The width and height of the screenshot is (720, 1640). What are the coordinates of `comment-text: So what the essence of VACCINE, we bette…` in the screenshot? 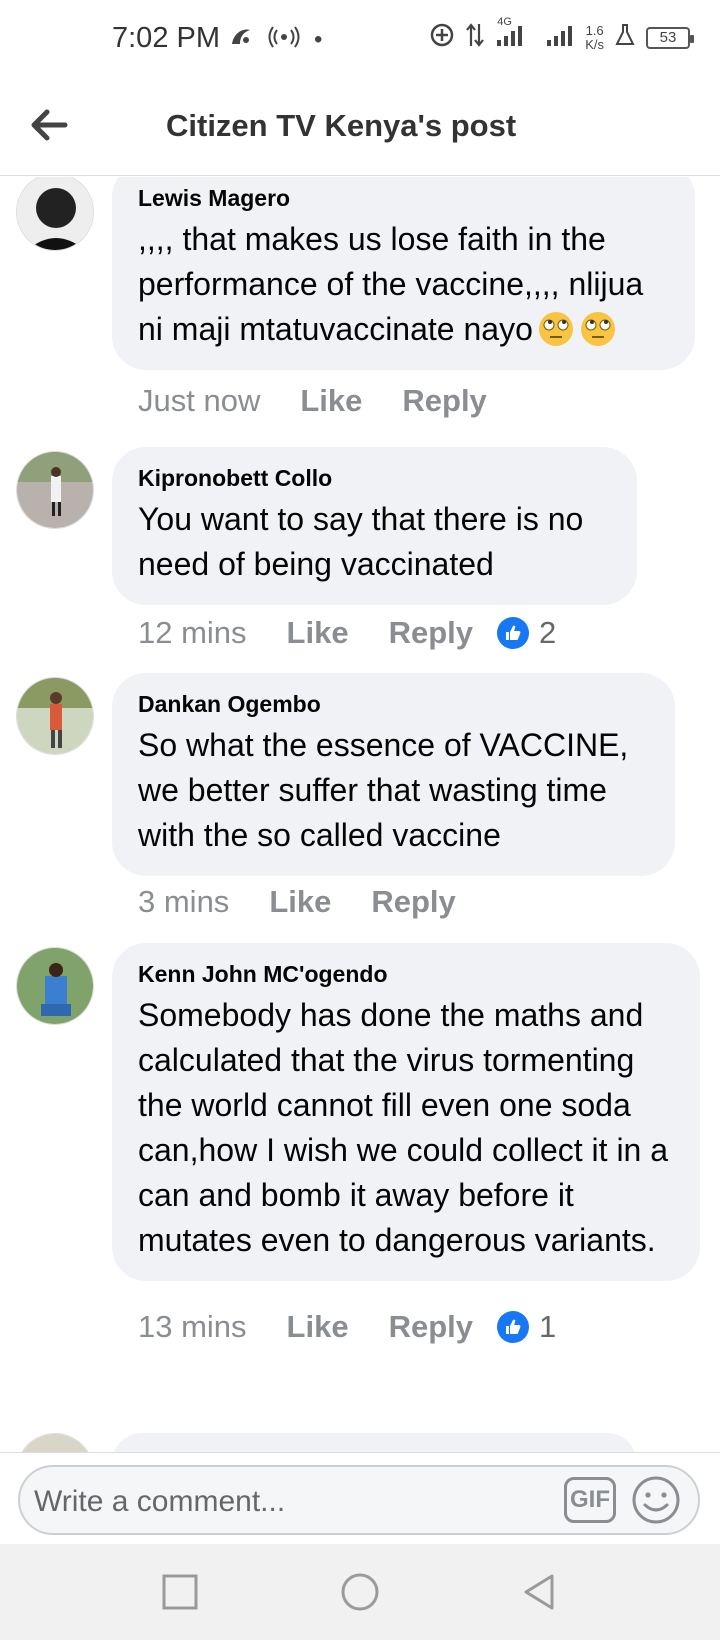 It's located at (383, 790).